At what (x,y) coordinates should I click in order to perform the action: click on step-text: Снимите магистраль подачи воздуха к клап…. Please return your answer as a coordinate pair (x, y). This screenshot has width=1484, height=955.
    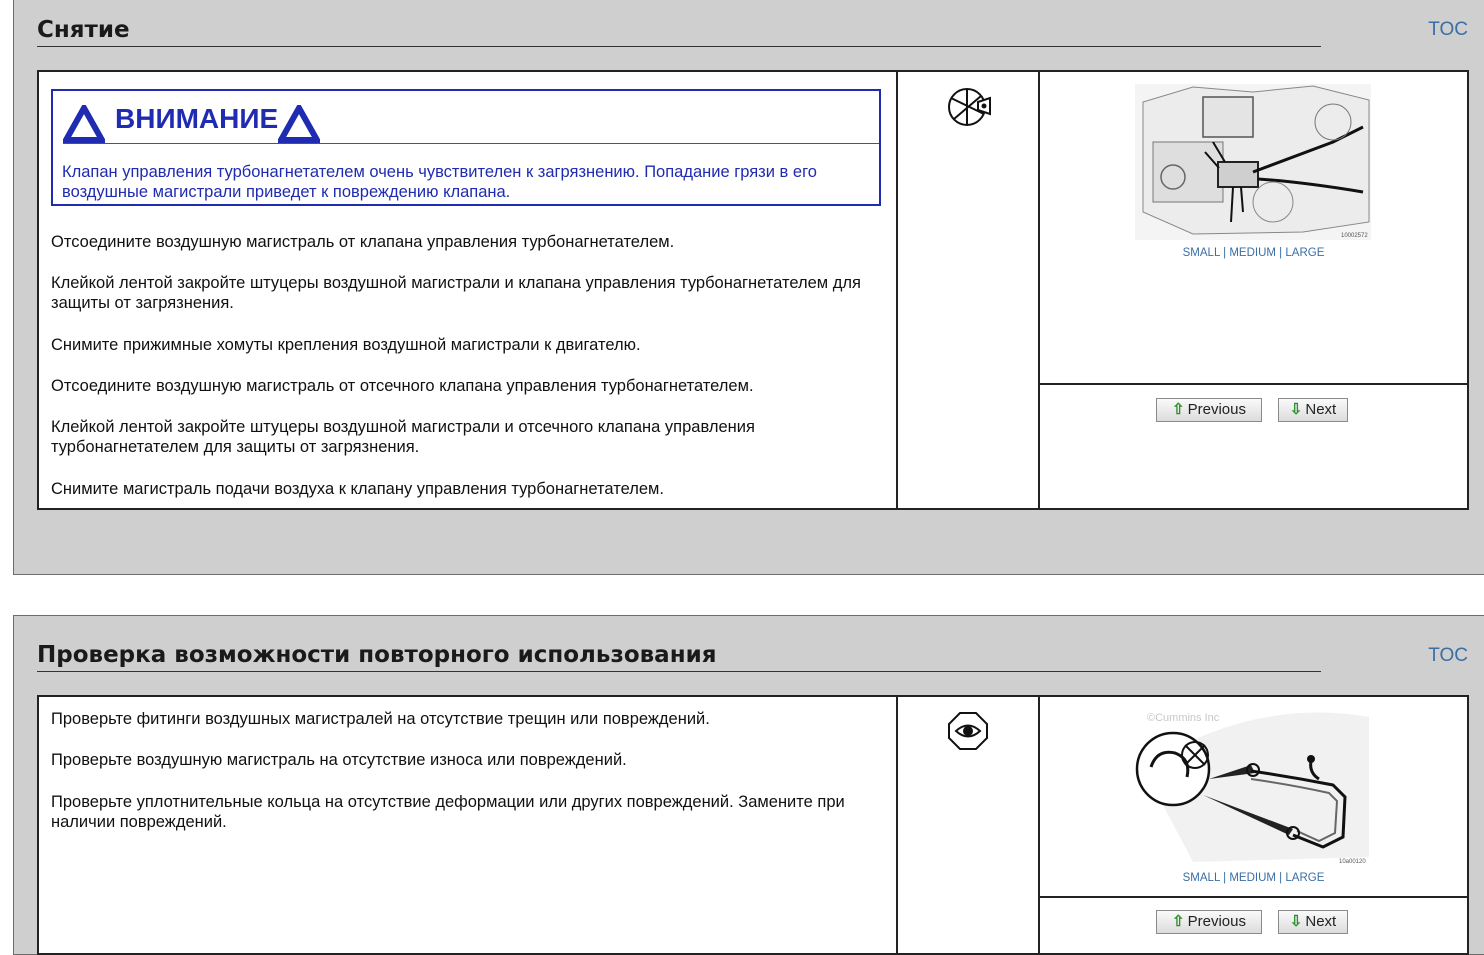
    Looking at the image, I should click on (357, 489).